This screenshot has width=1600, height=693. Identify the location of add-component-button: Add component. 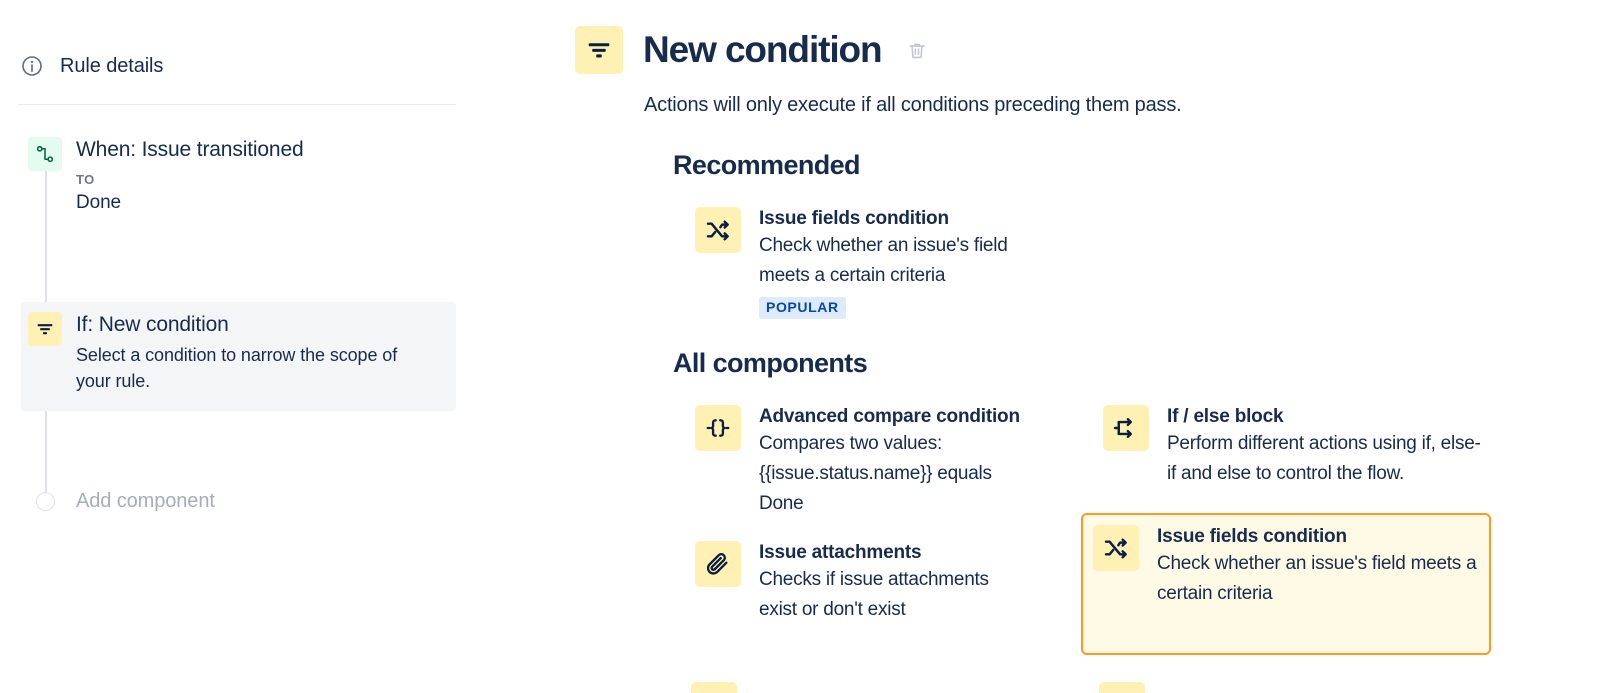
(125, 501).